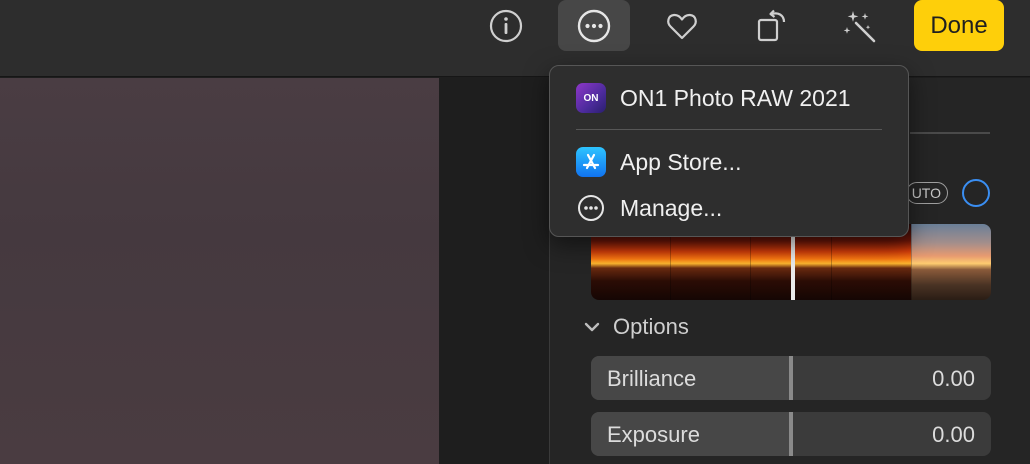 Image resolution: width=1030 pixels, height=464 pixels. Describe the element at coordinates (592, 327) in the screenshot. I see `chevron-down-icon` at that location.